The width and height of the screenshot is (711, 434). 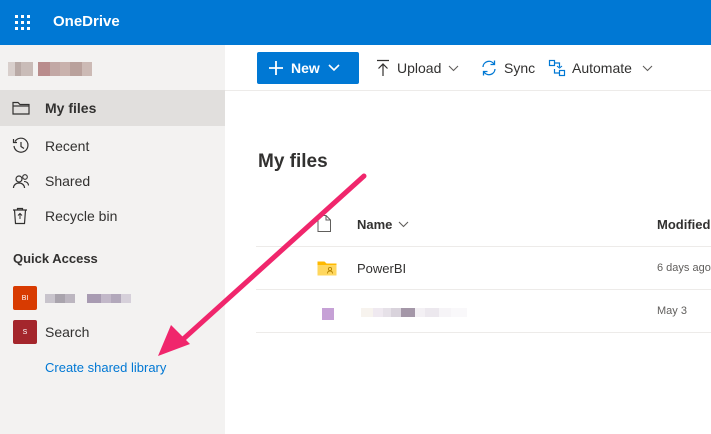 I want to click on recycle-bin-icon, so click(x=22, y=216).